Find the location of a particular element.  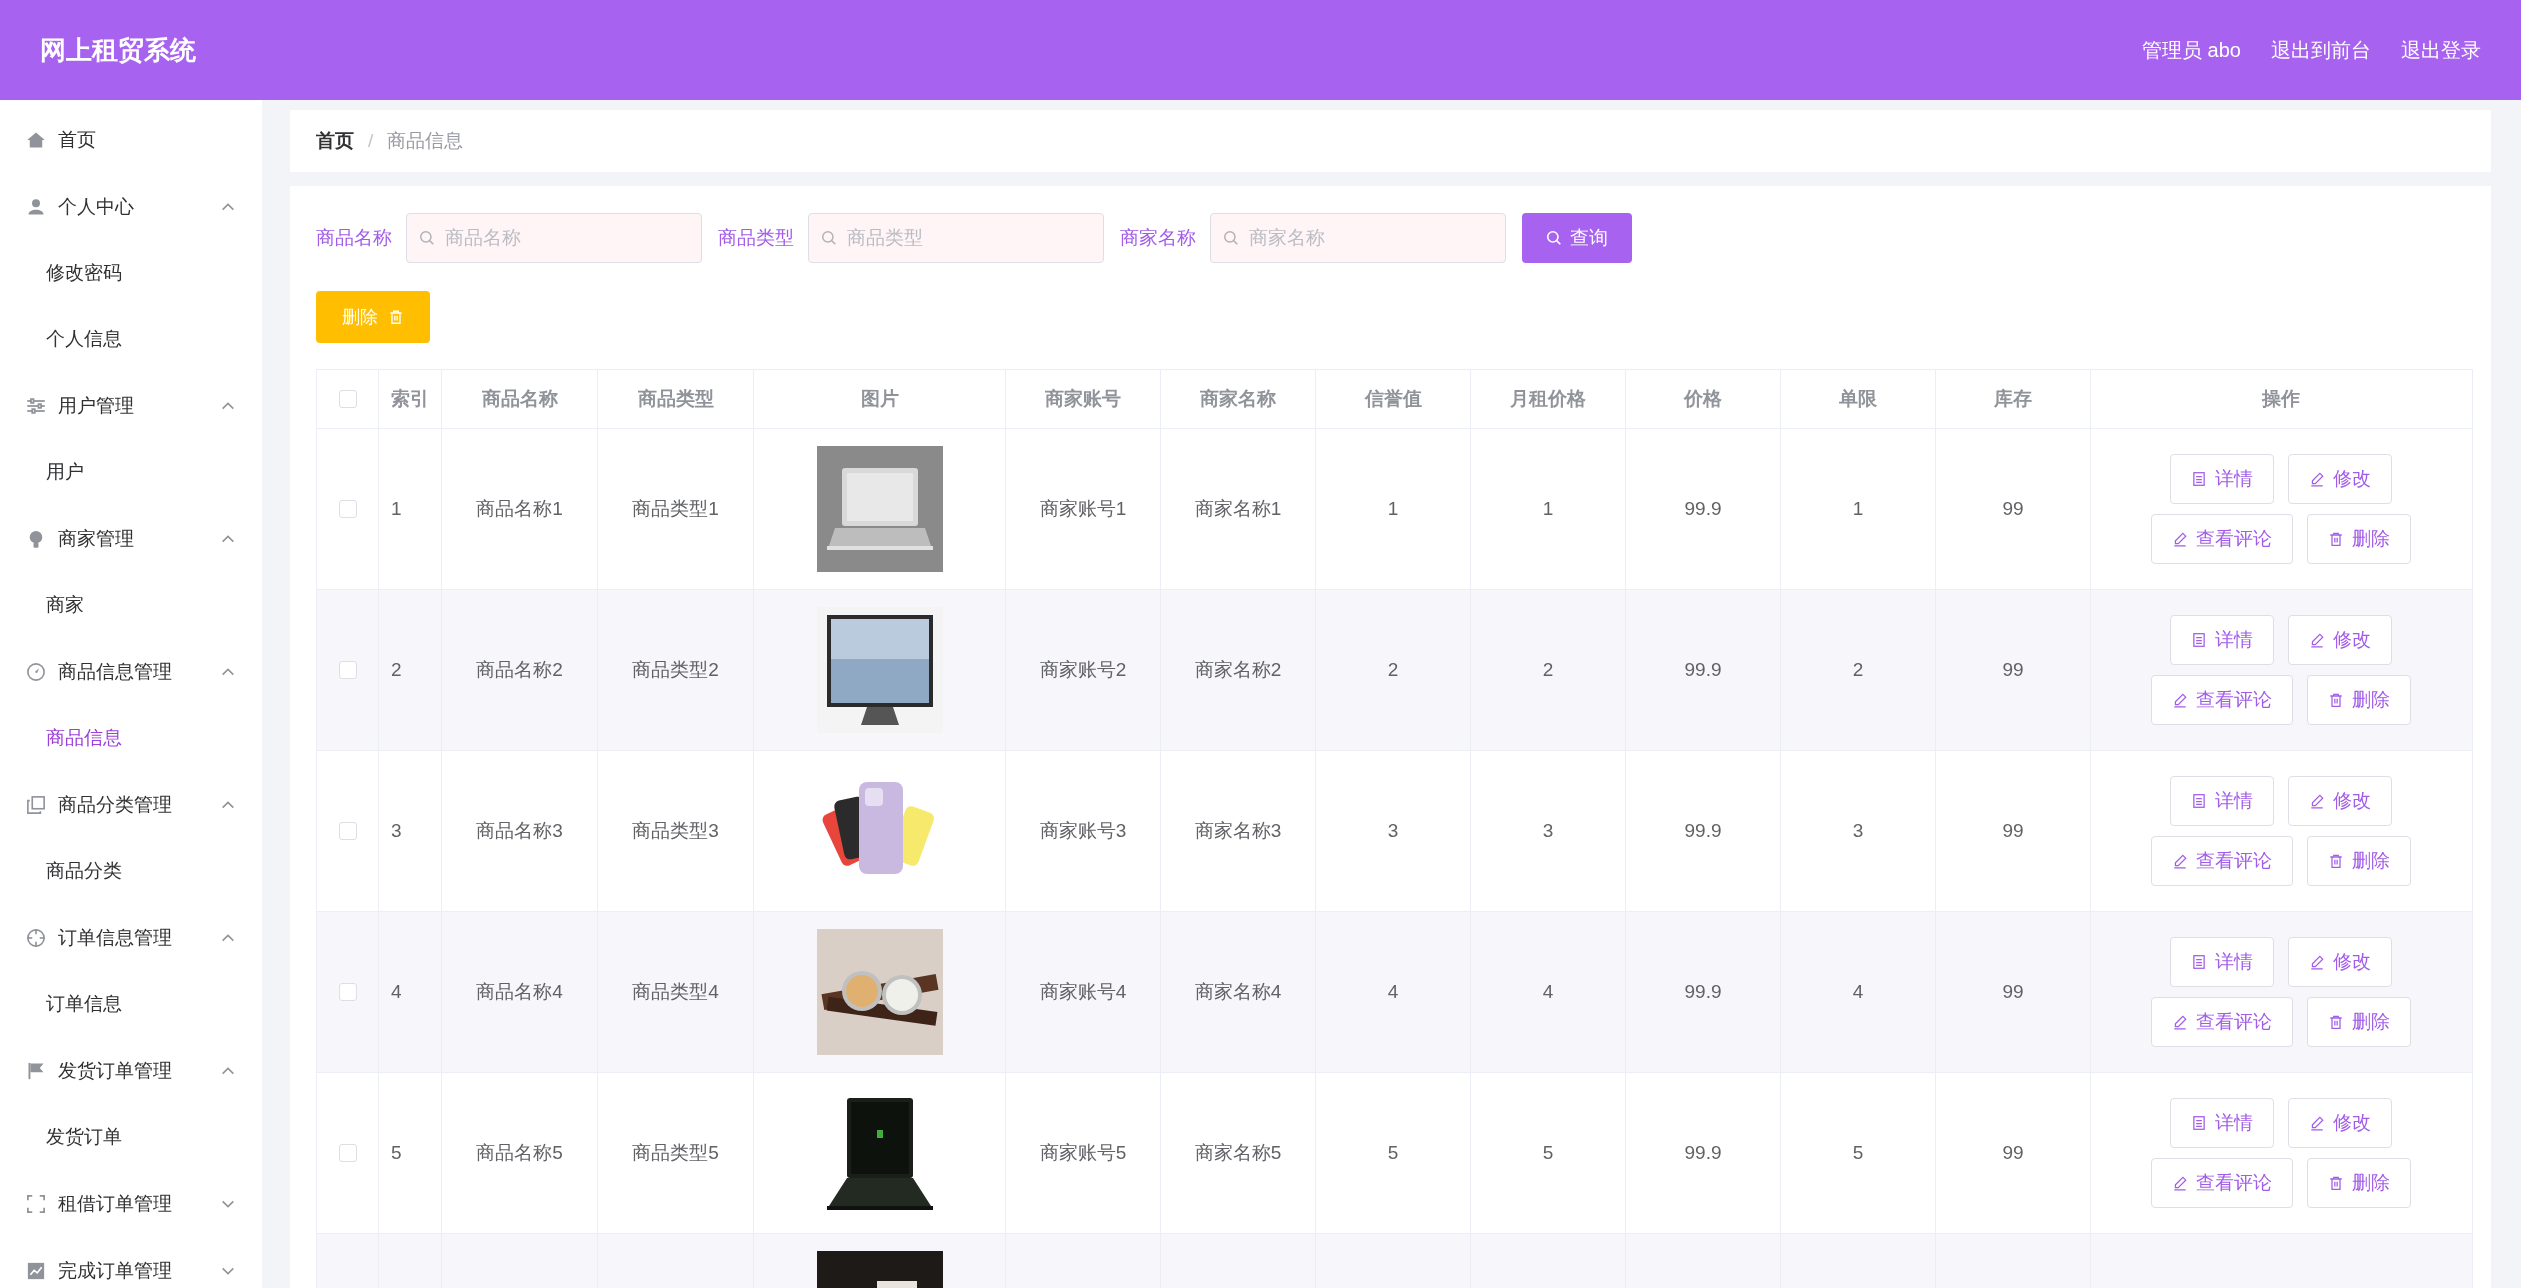

copy-icon is located at coordinates (36, 804).